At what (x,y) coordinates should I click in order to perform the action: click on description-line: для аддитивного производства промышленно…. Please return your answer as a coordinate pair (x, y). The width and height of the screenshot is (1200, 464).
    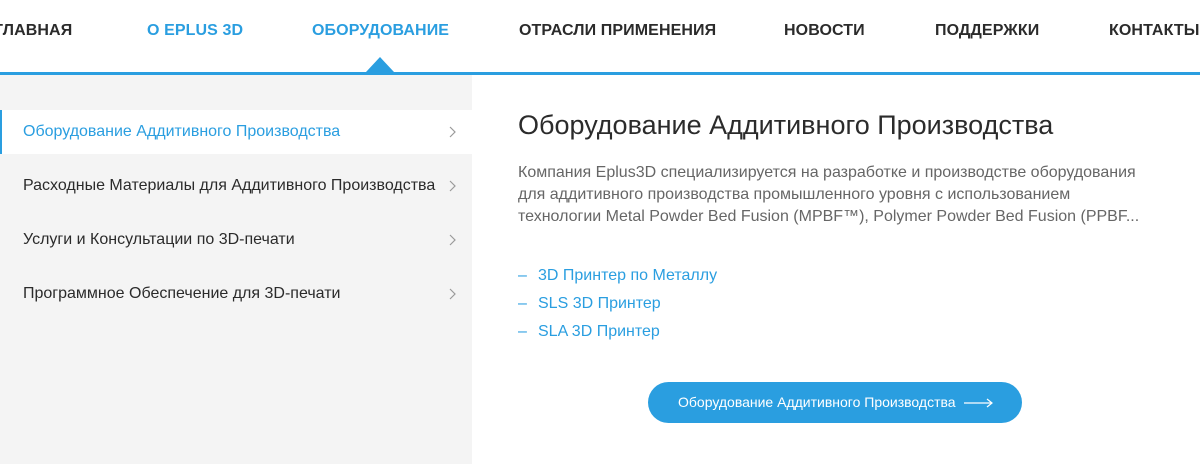
    Looking at the image, I should click on (794, 194).